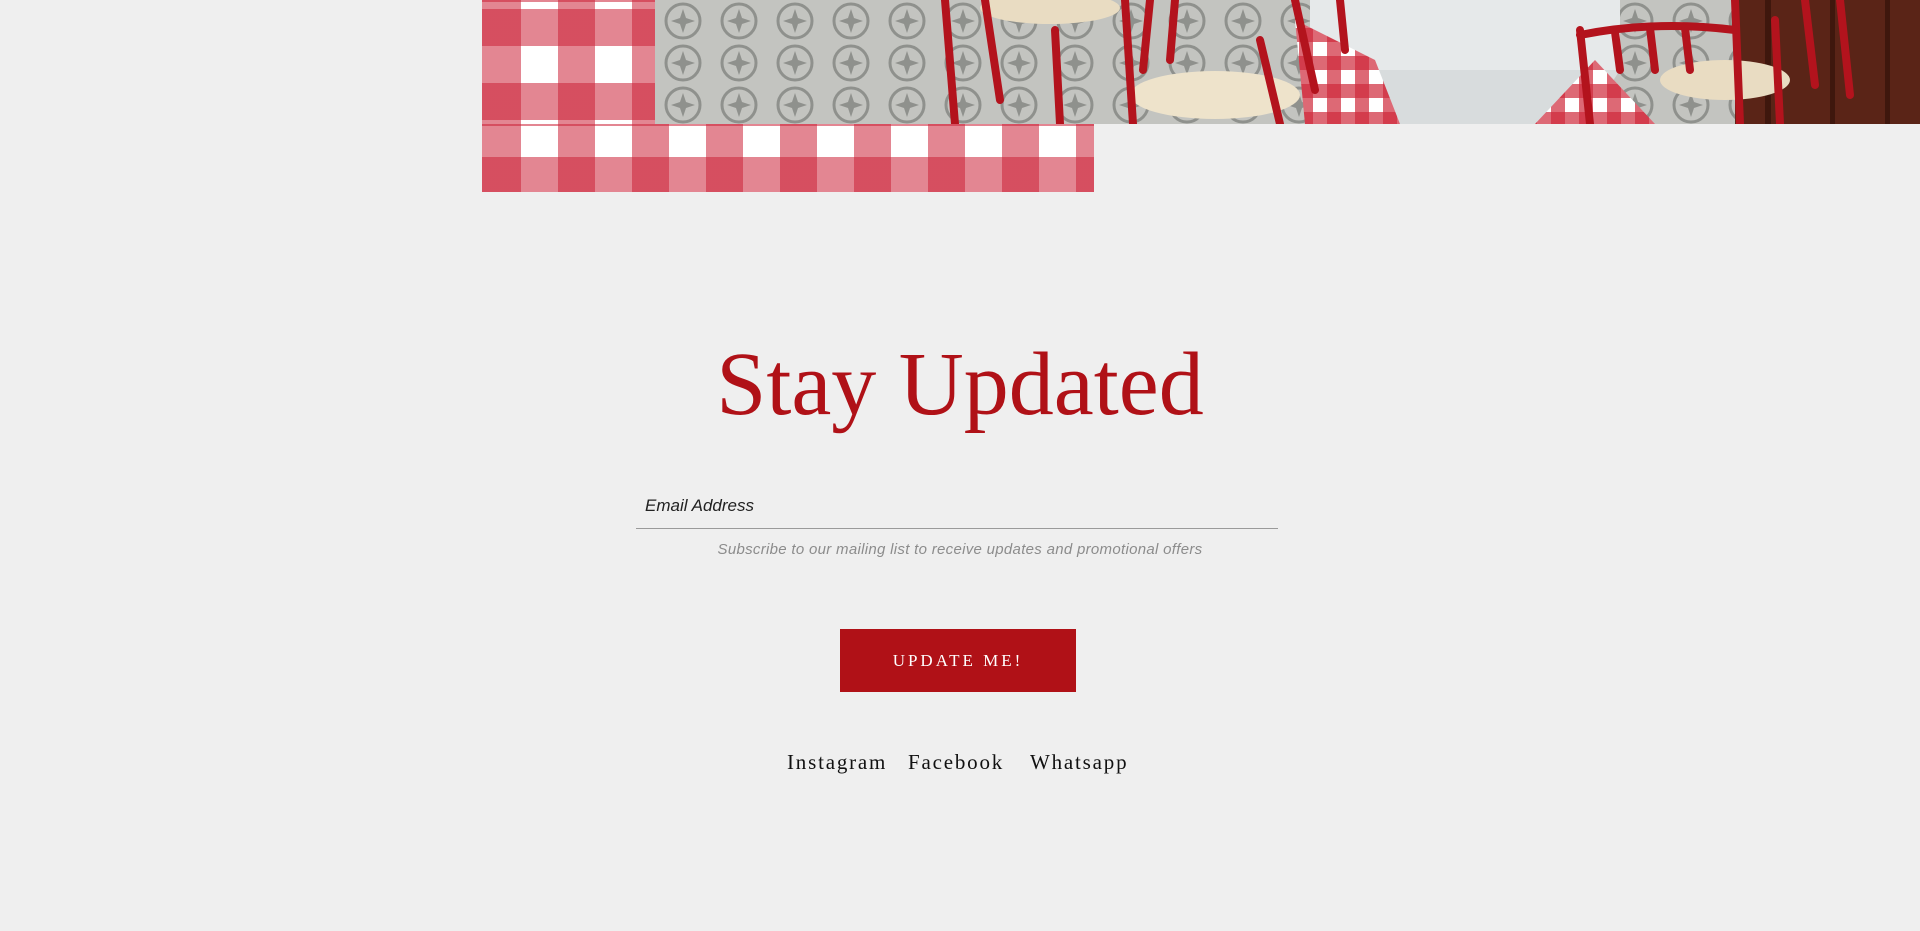  Describe the element at coordinates (956, 762) in the screenshot. I see `facebook-link: Facebook` at that location.